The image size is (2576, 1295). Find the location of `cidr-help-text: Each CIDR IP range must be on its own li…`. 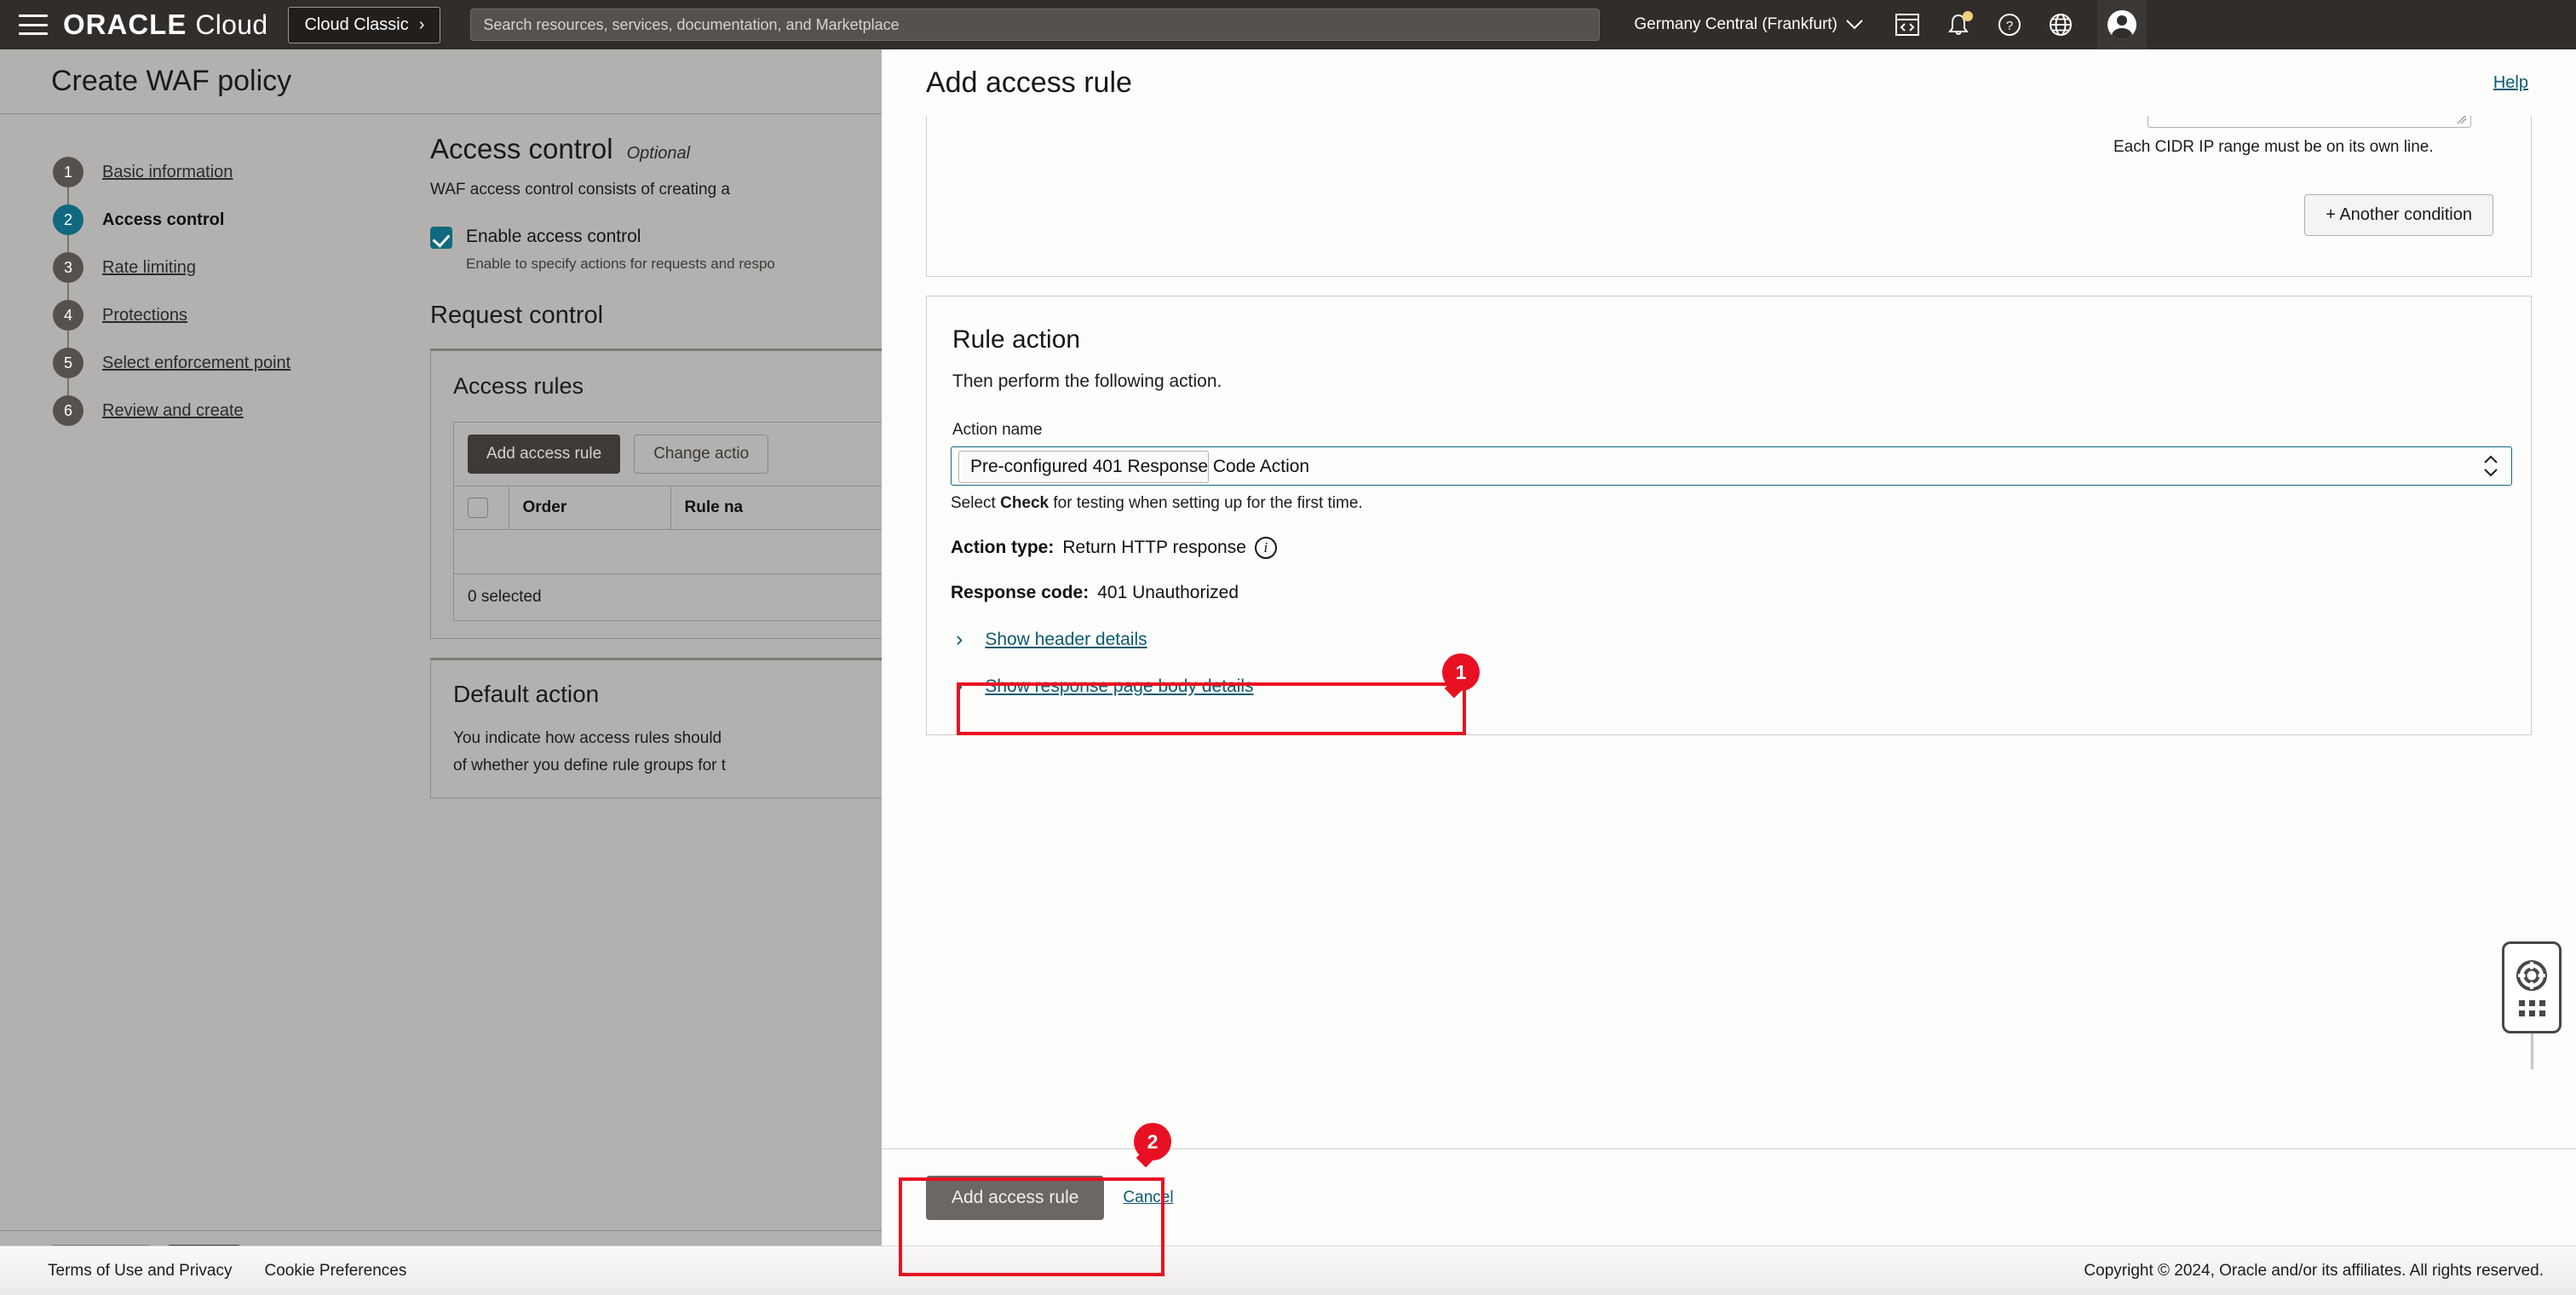

cidr-help-text: Each CIDR IP range must be on its own li… is located at coordinates (2274, 147).